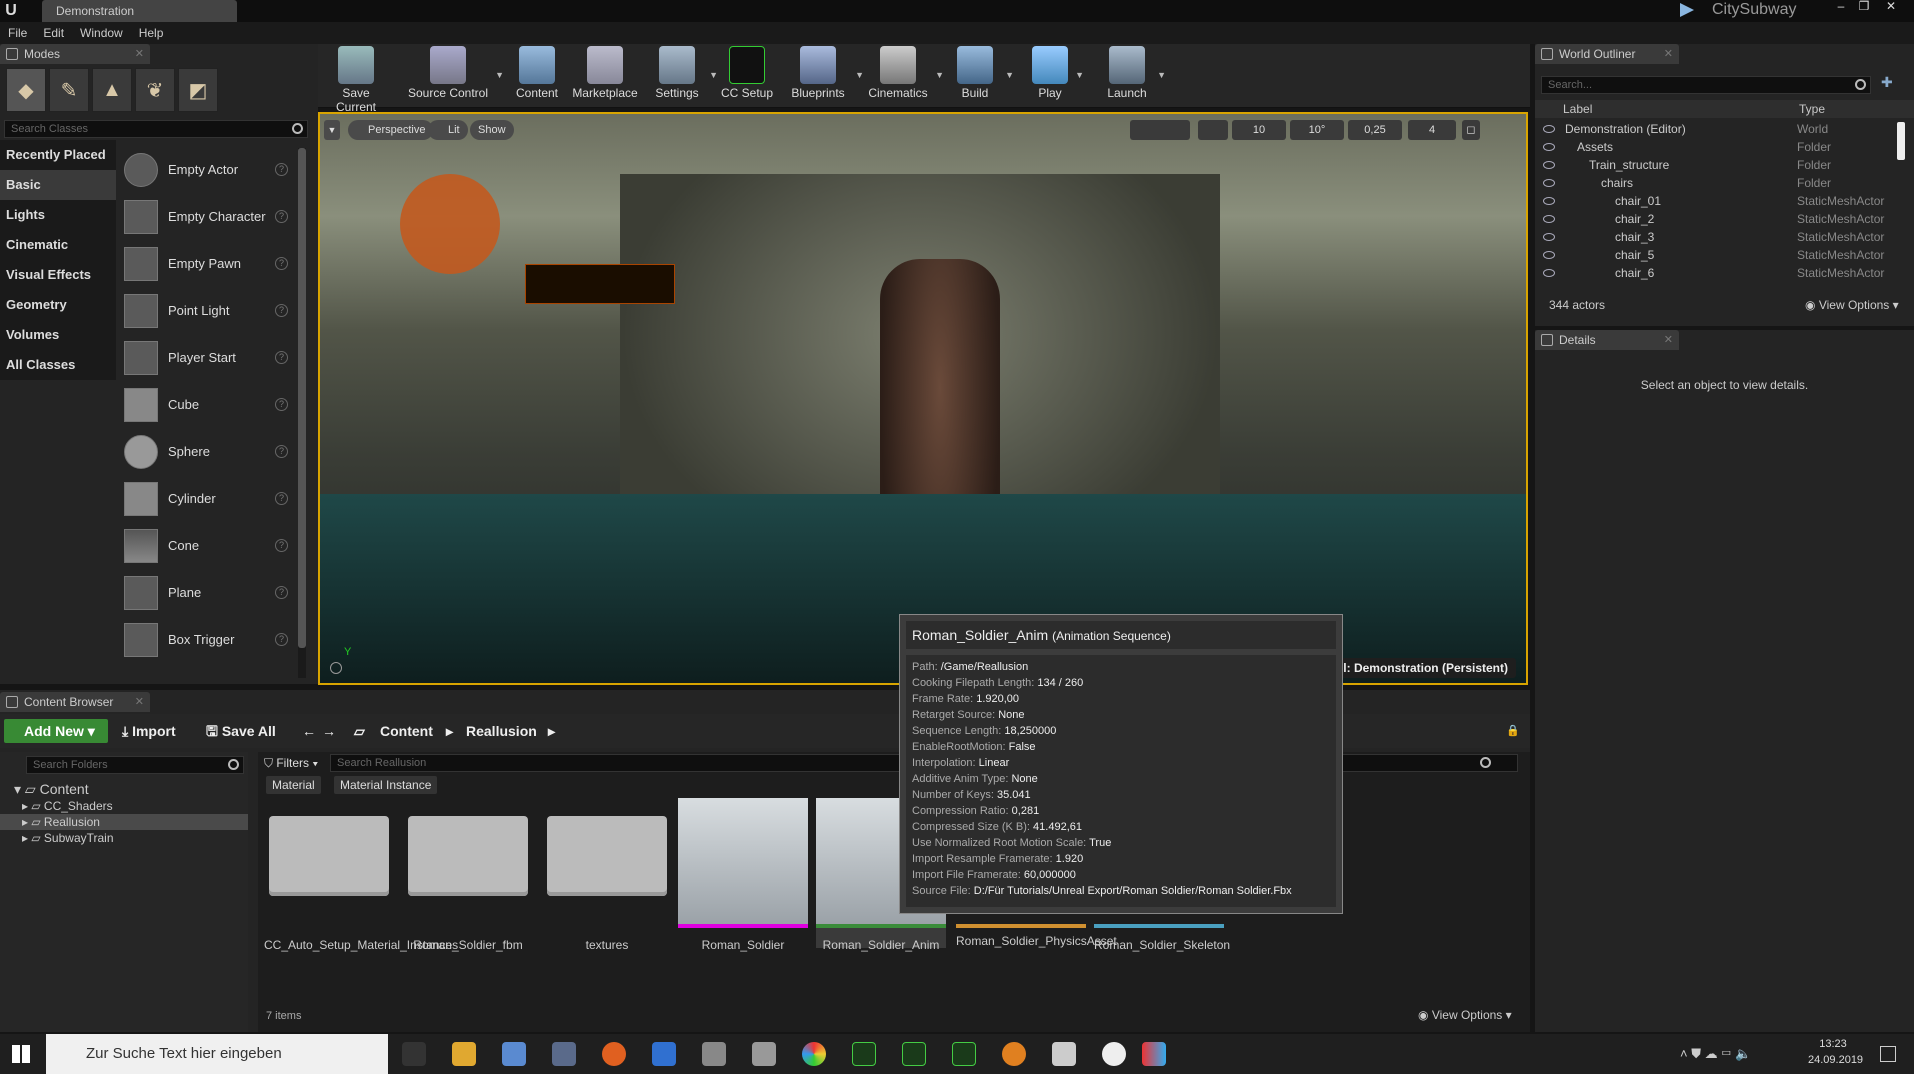 This screenshot has width=1914, height=1074. What do you see at coordinates (241, 731) in the screenshot?
I see `save-all-button: 🖫 Save All` at bounding box center [241, 731].